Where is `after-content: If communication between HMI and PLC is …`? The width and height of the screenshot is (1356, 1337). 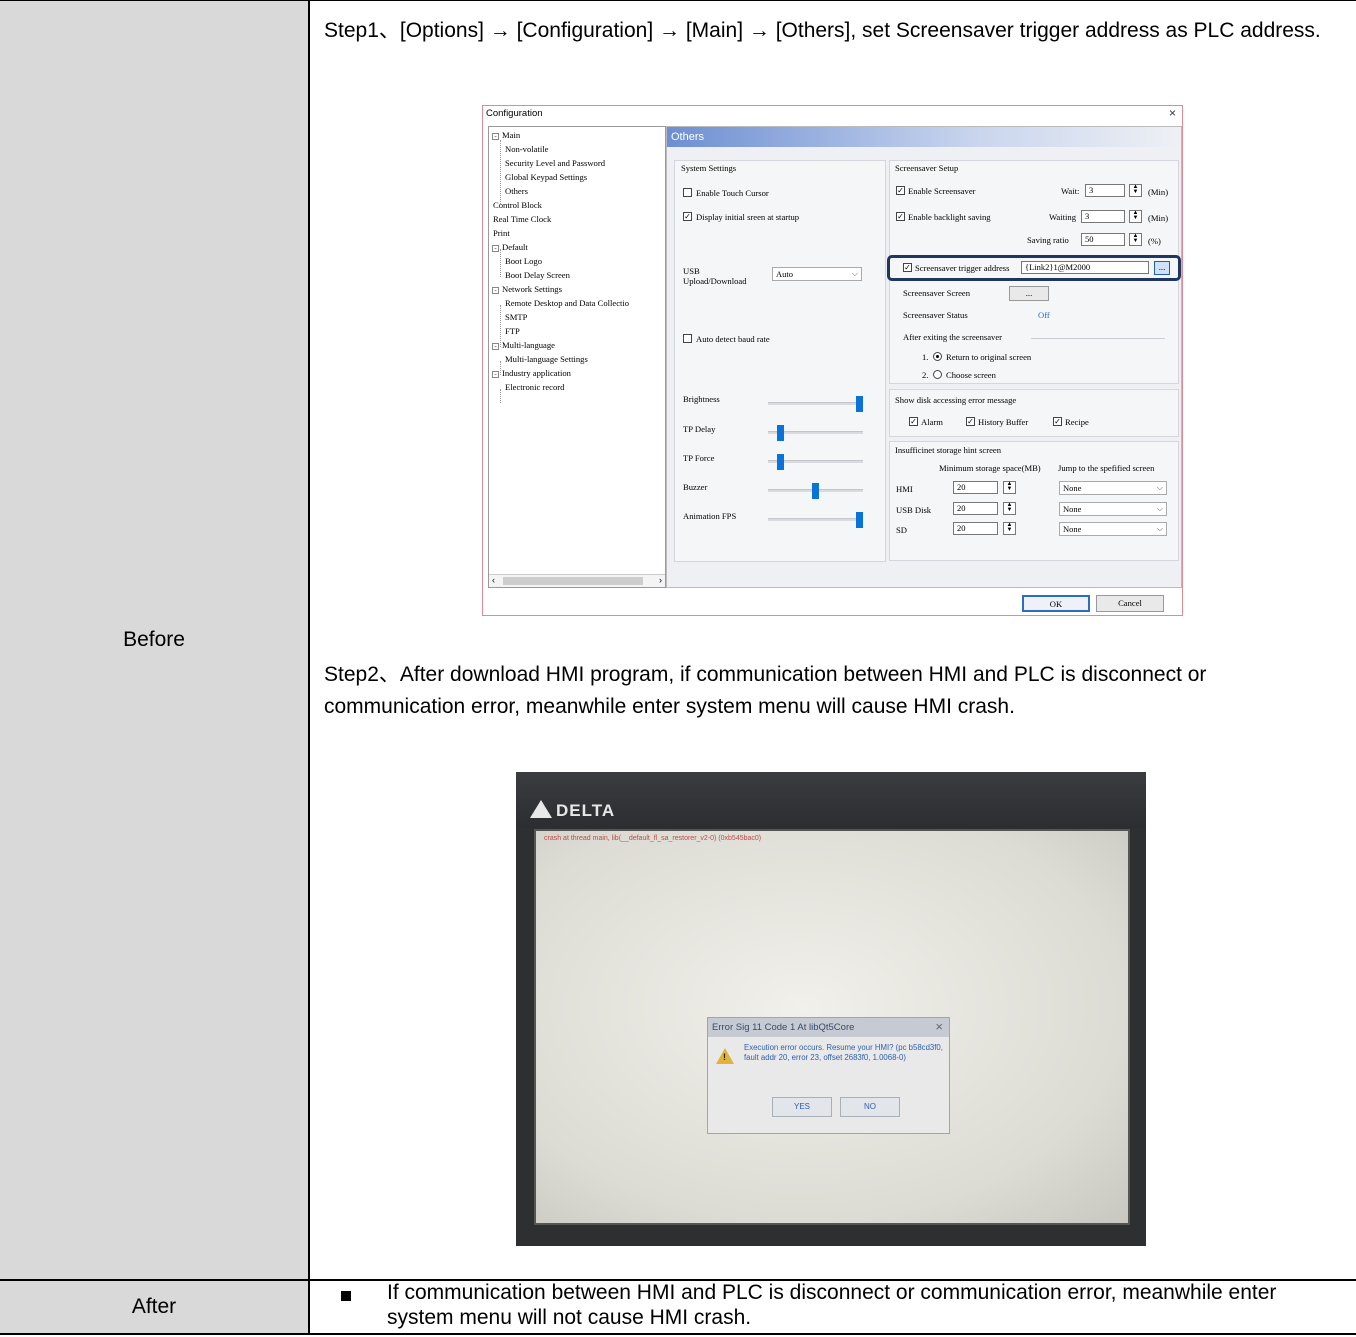
after-content: If communication between HMI and PLC is … is located at coordinates (834, 1307).